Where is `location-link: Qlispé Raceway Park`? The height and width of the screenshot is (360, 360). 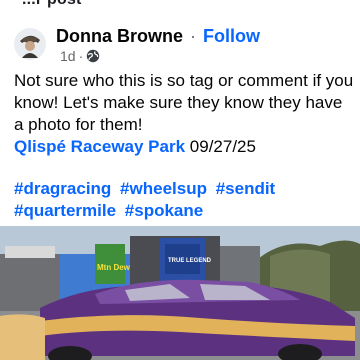 location-link: Qlispé Raceway Park is located at coordinates (99, 146).